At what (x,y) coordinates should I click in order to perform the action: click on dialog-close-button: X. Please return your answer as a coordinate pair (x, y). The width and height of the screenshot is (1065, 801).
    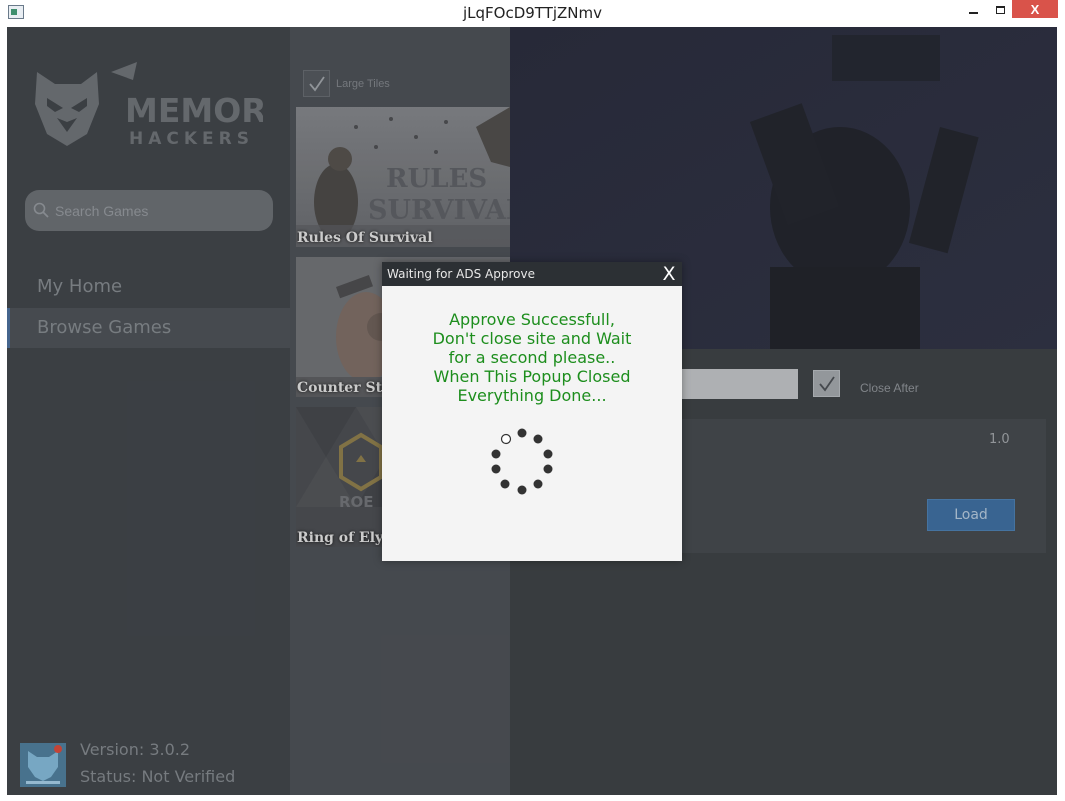
    Looking at the image, I should click on (669, 274).